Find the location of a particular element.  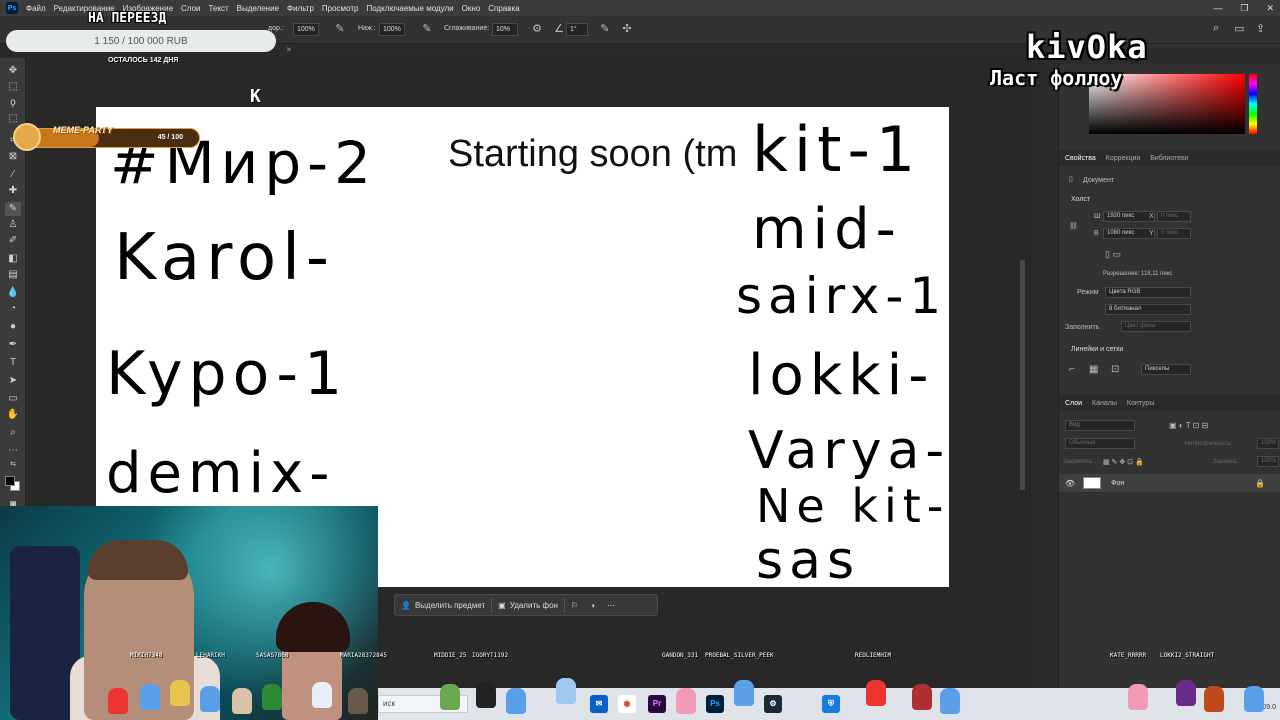

pet-name: MIKIH7348 is located at coordinates (146, 655).